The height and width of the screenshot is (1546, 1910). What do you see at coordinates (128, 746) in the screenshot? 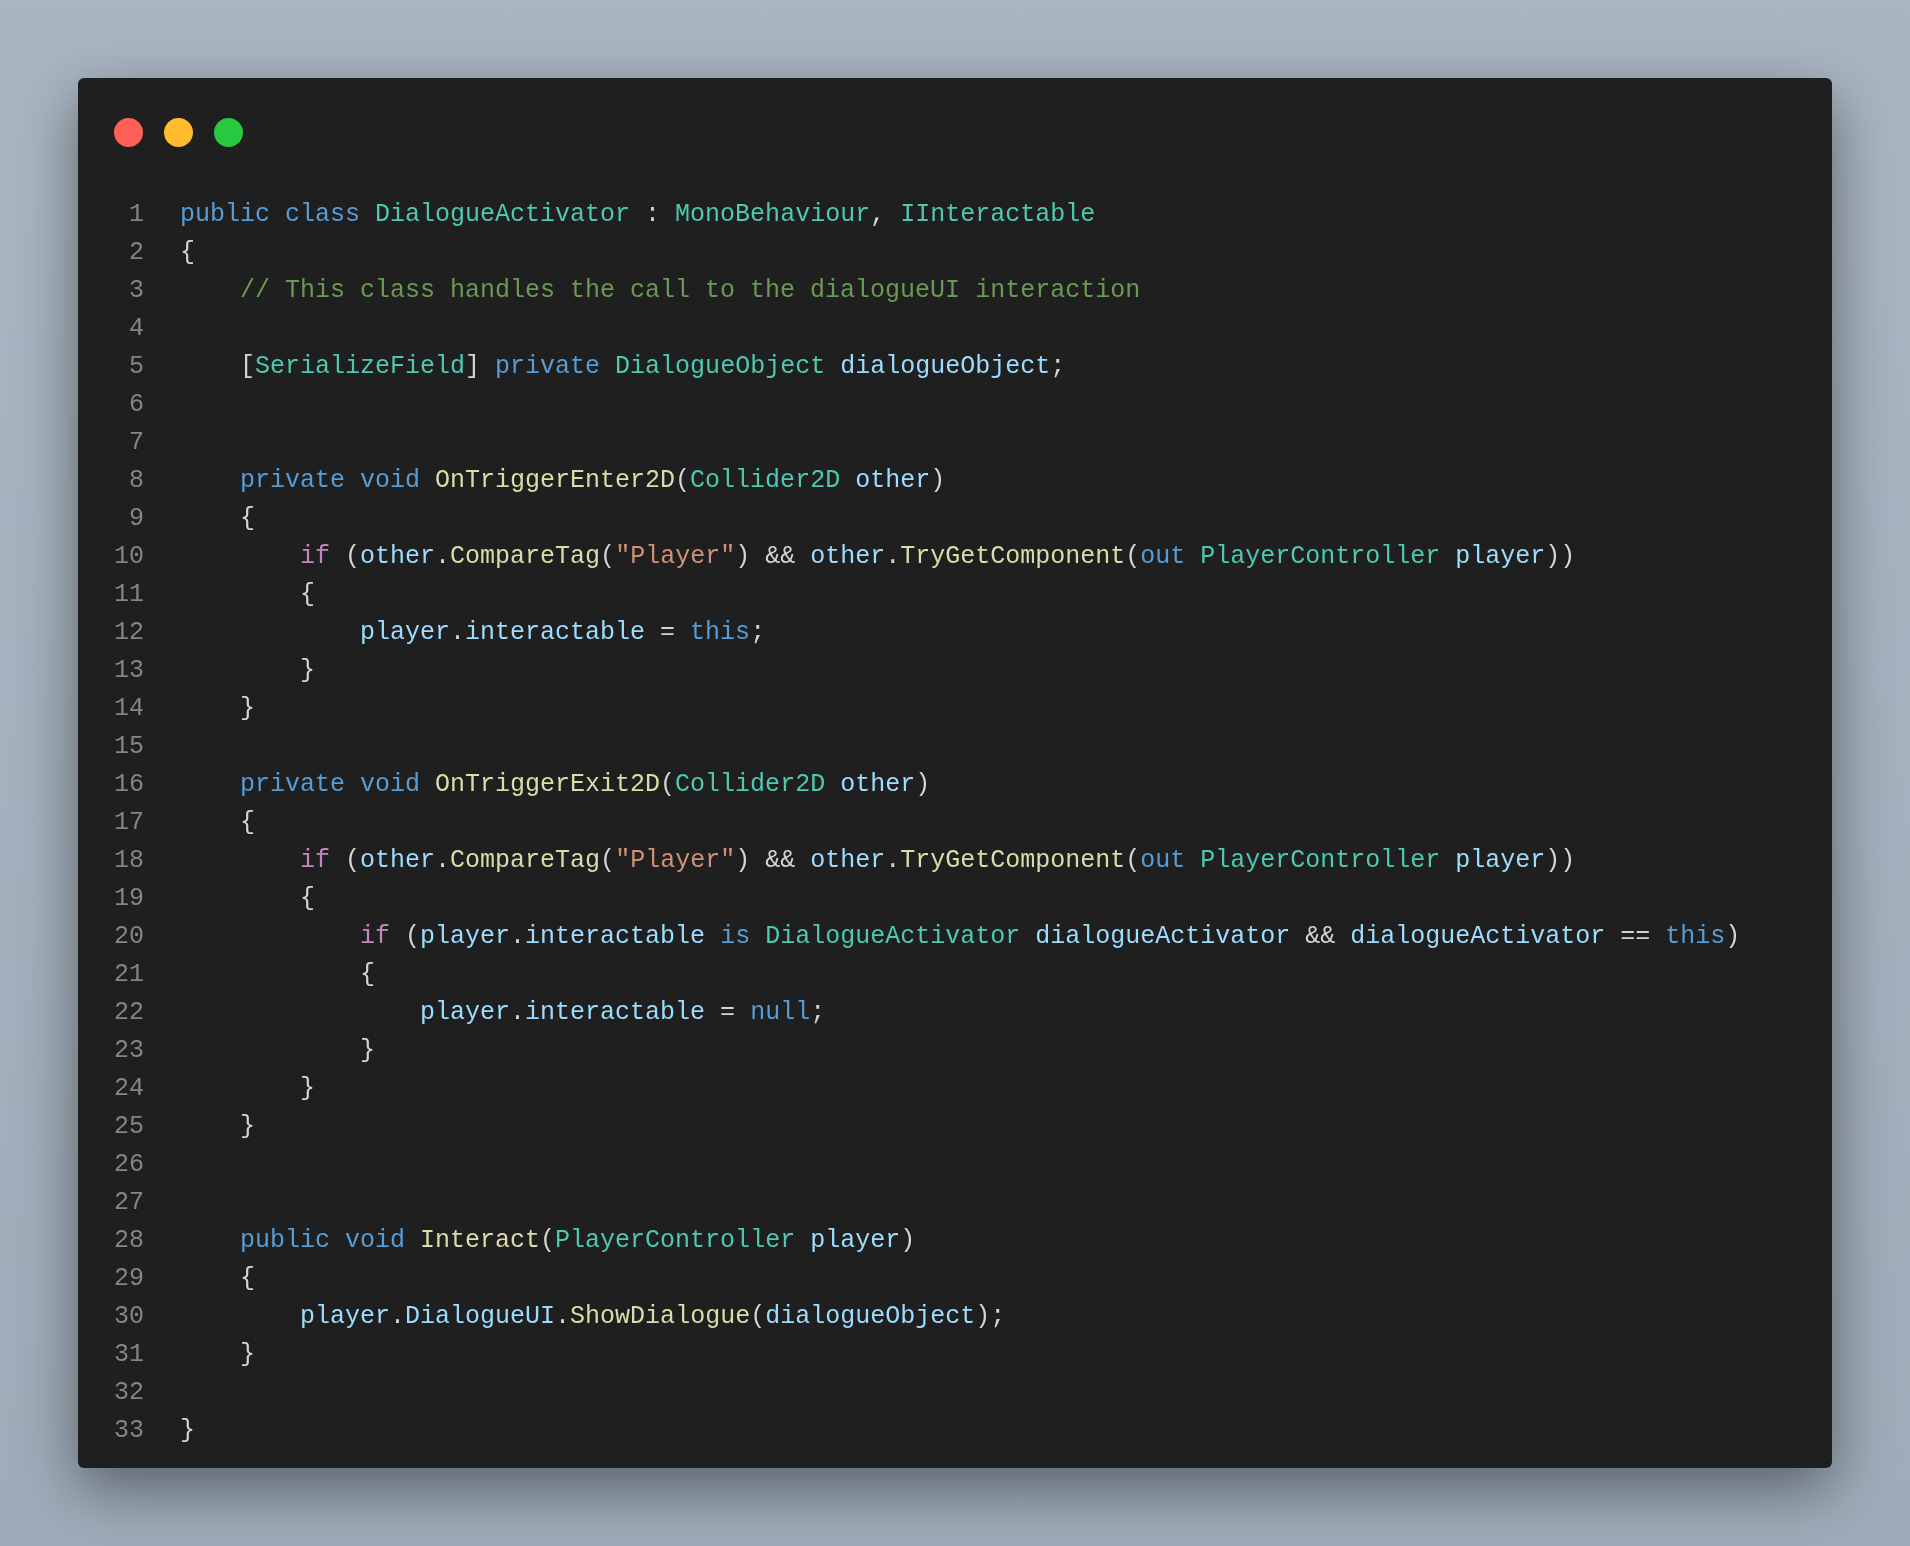
I see `line-number: 15` at bounding box center [128, 746].